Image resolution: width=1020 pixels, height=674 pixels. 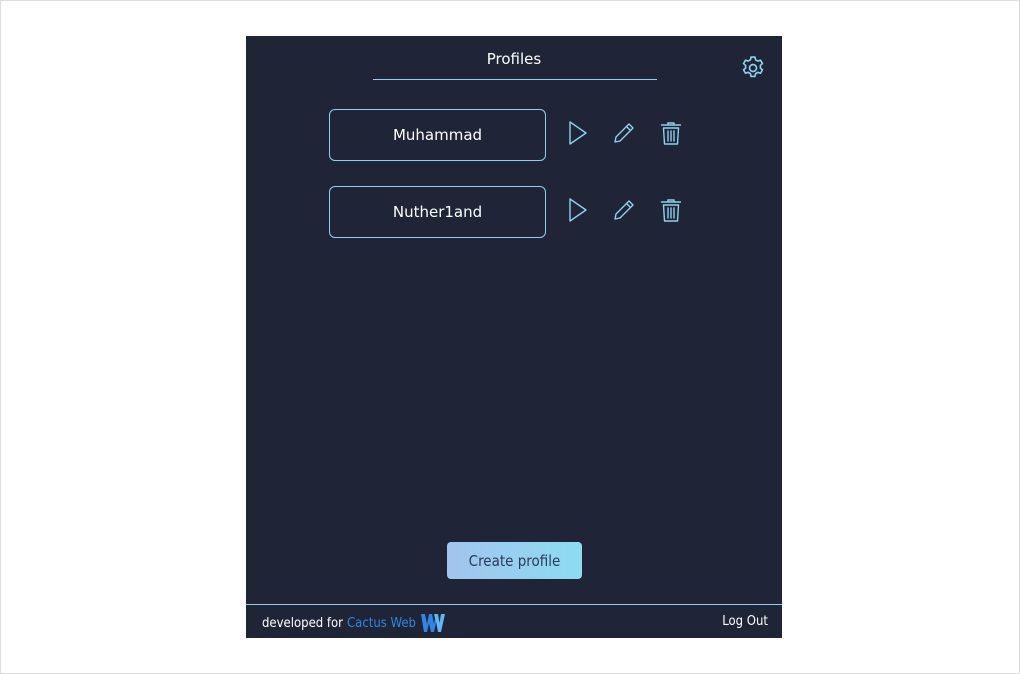 I want to click on page-title: Profiles, so click(x=514, y=59).